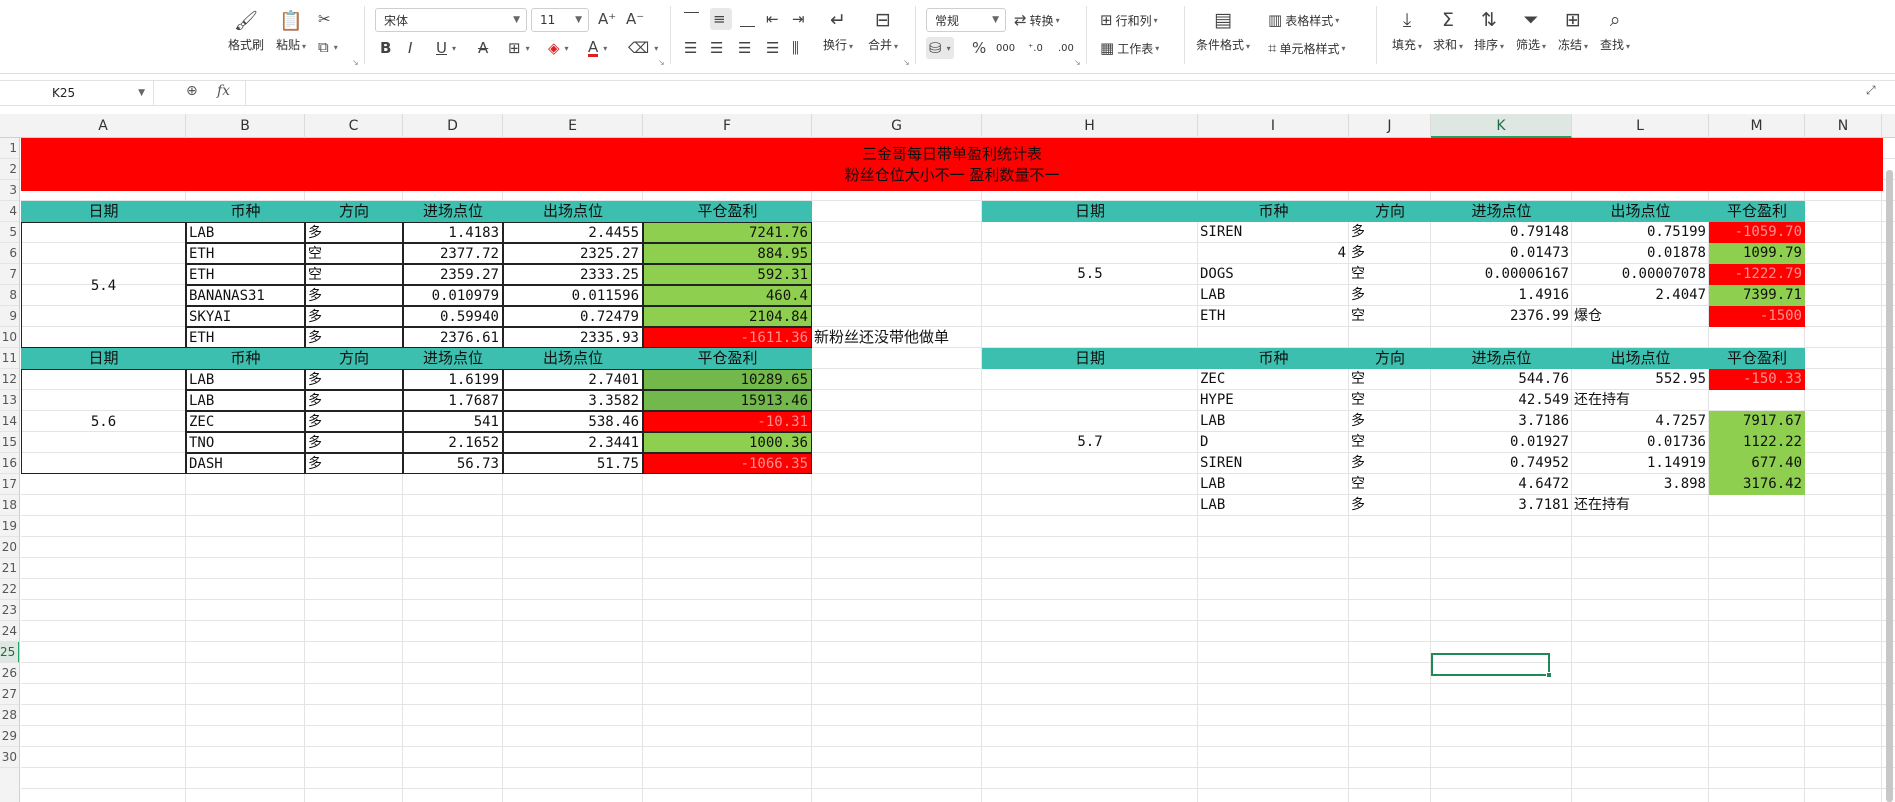 This screenshot has width=1895, height=802. Describe the element at coordinates (1843, 126) in the screenshot. I see `column-header-N: N` at that location.